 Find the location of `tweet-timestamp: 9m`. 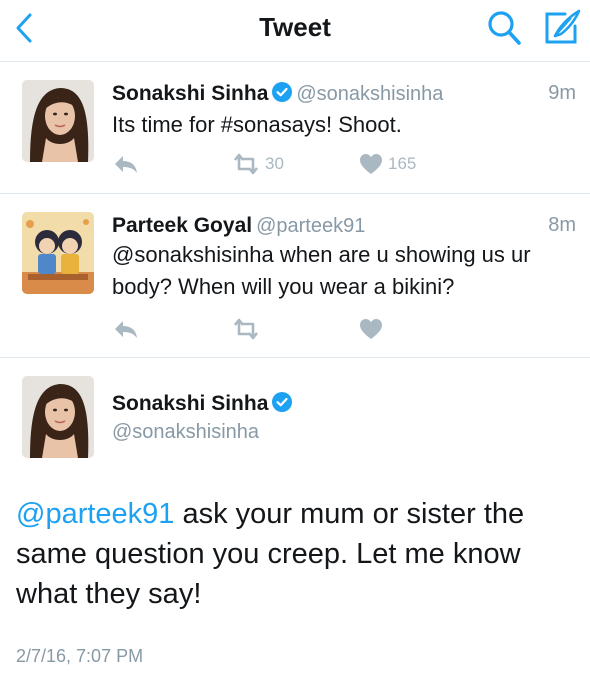

tweet-timestamp: 9m is located at coordinates (562, 93).